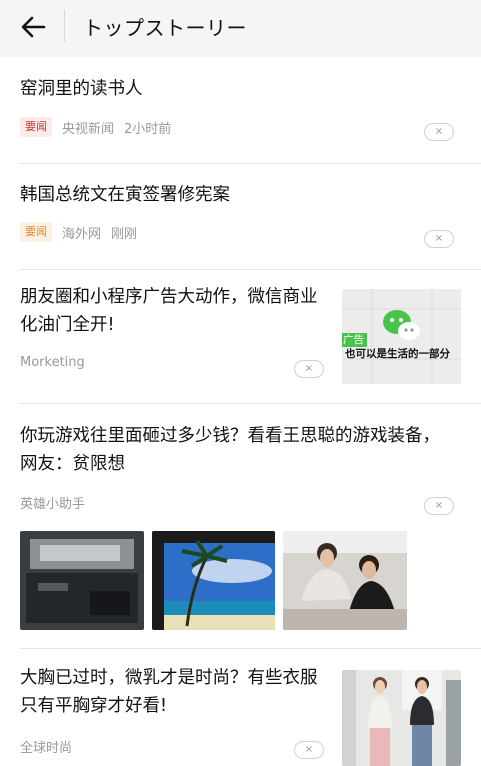 The width and height of the screenshot is (481, 766). What do you see at coordinates (240, 217) in the screenshot?
I see `news-item: 韩国总统文在寅签署修宪案 要闻 海外网 刚刚 ×` at bounding box center [240, 217].